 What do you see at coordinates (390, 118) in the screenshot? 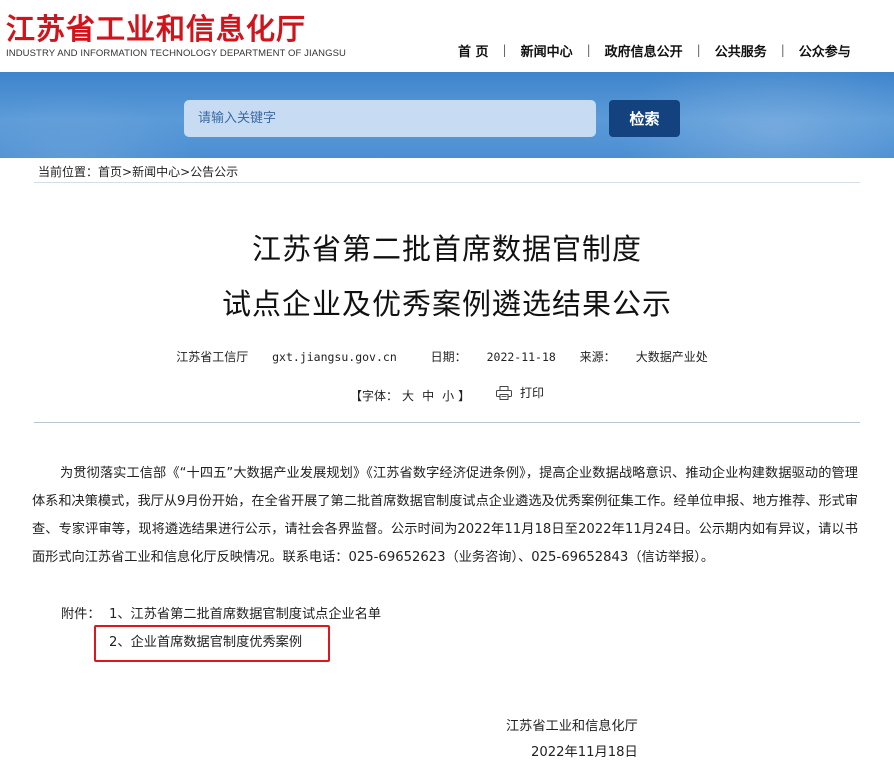
I see `search-input` at bounding box center [390, 118].